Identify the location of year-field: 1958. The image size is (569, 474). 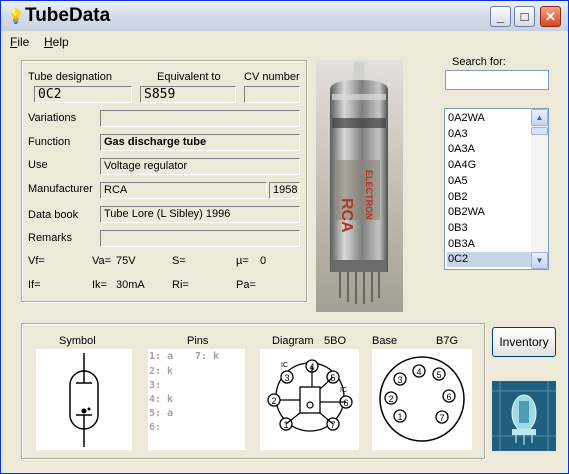
(284, 190).